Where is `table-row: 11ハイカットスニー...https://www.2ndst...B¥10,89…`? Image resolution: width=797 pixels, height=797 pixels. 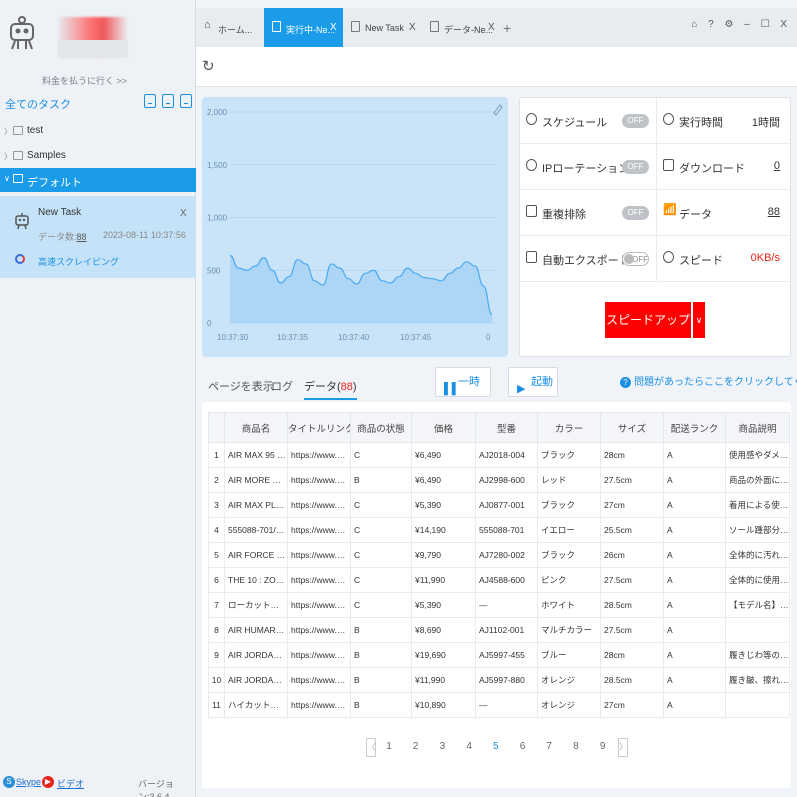
table-row: 11ハイカットスニー...https://www.2ndst...B¥10,89… is located at coordinates (499, 705).